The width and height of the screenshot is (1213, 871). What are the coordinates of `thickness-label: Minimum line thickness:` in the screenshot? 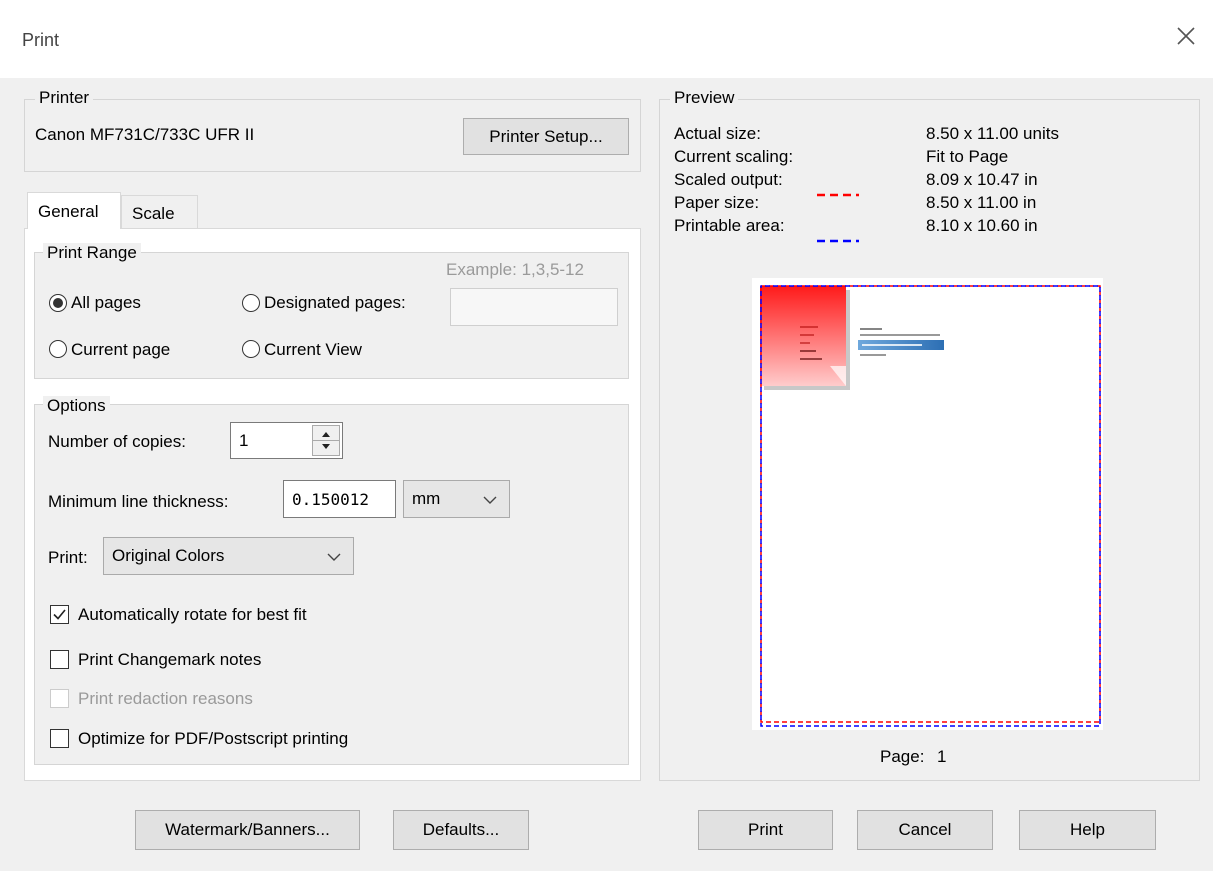 It's located at (138, 501).